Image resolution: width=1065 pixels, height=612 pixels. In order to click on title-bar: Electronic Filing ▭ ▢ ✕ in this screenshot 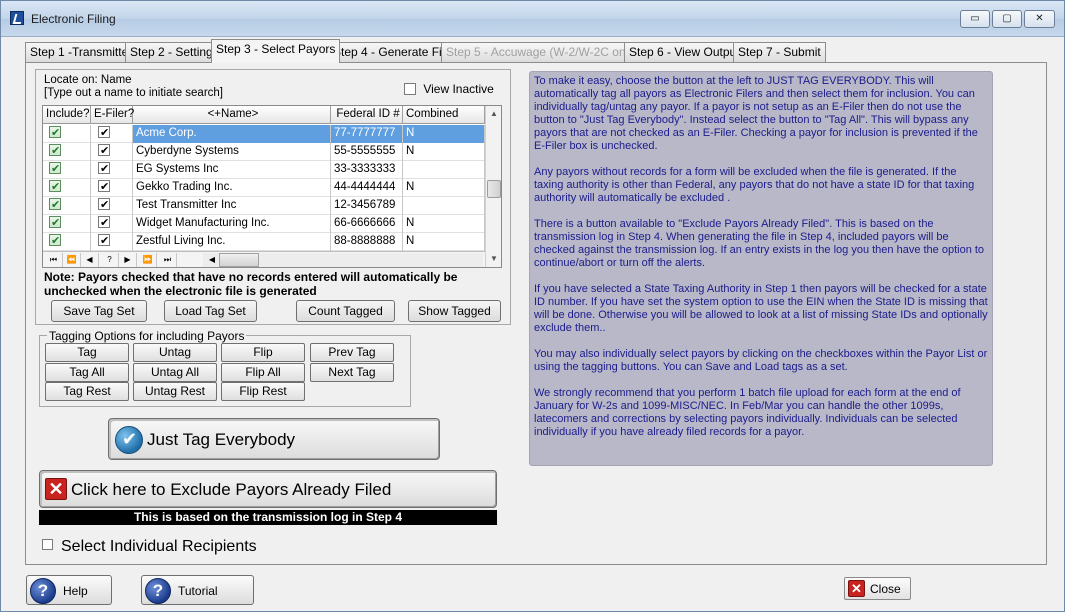, I will do `click(532, 19)`.